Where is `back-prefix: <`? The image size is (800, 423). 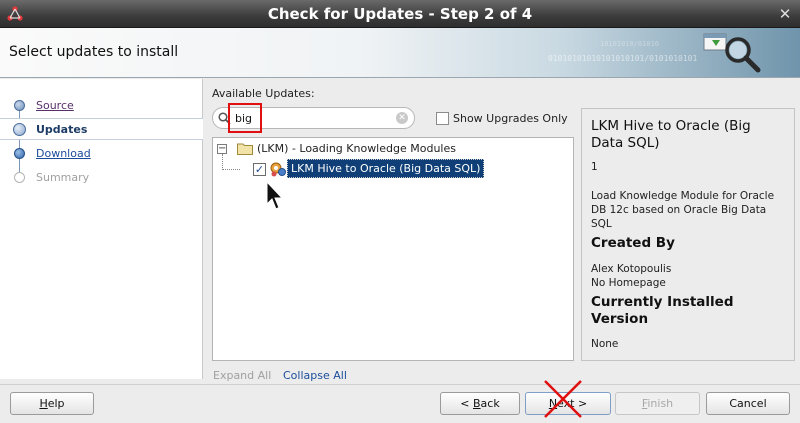
back-prefix: < is located at coordinates (466, 403).